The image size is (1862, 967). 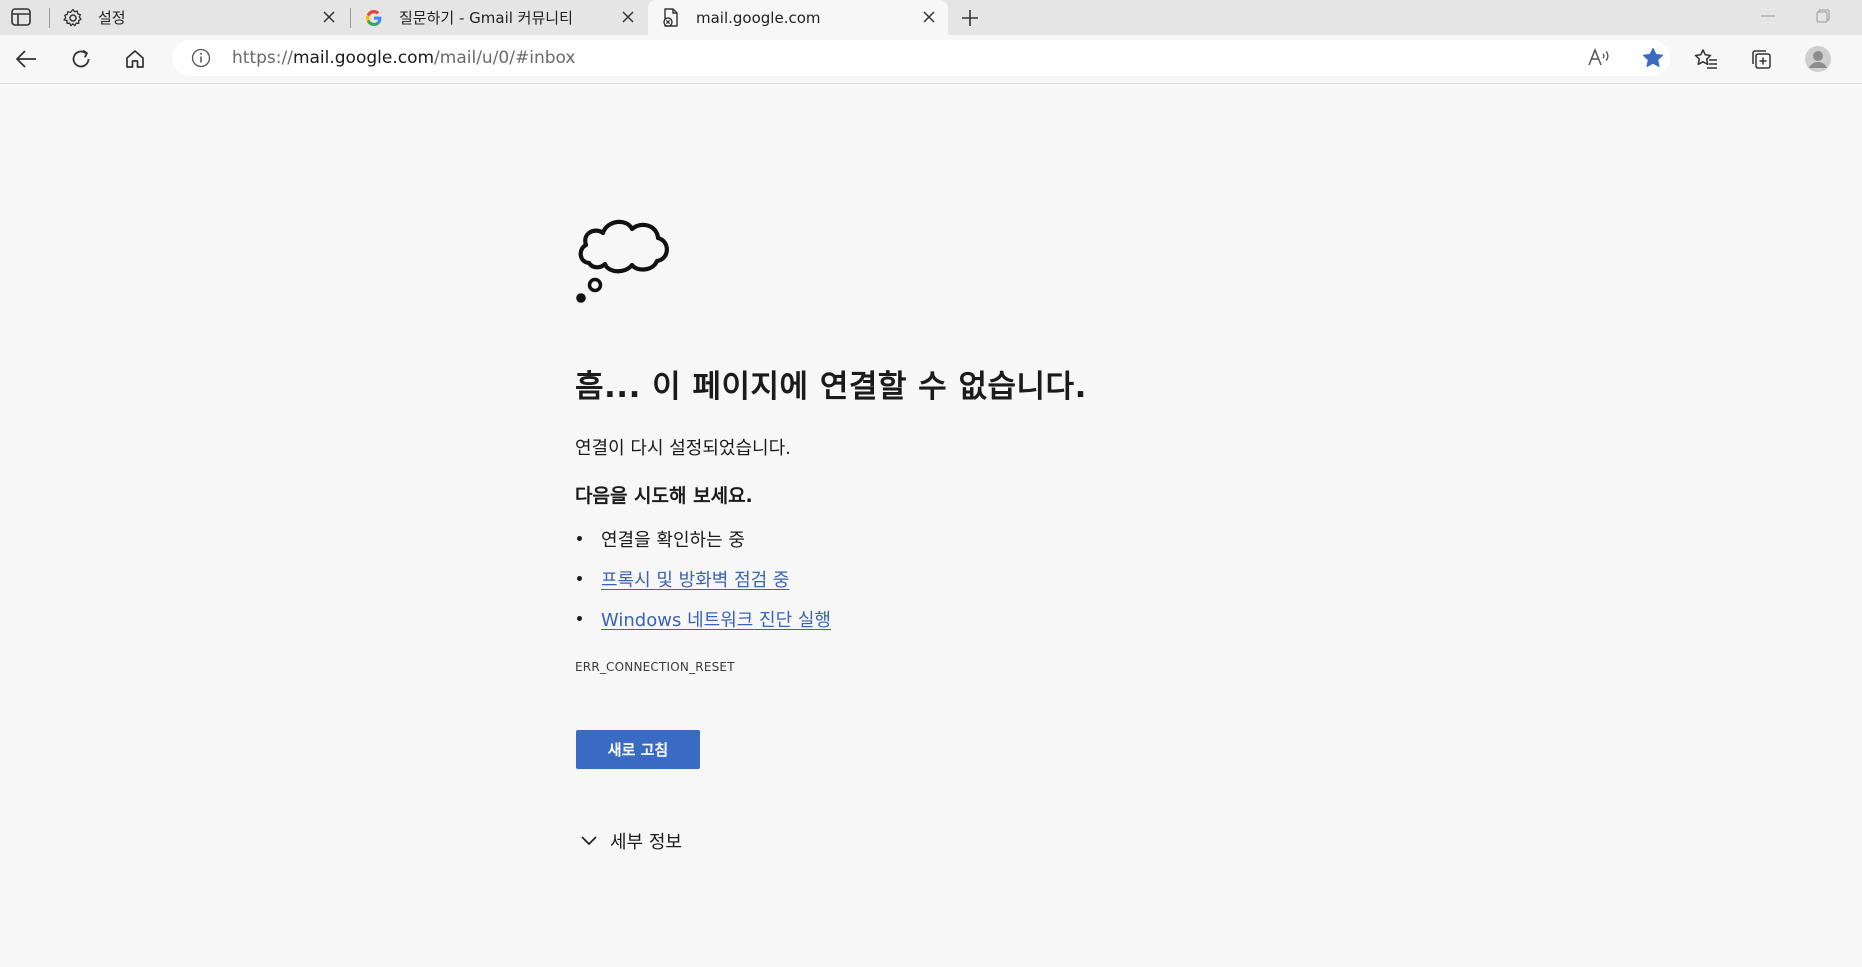 I want to click on address-bar: https://mail.google.com/mail/u/0/#inbox, so click(x=921, y=58).